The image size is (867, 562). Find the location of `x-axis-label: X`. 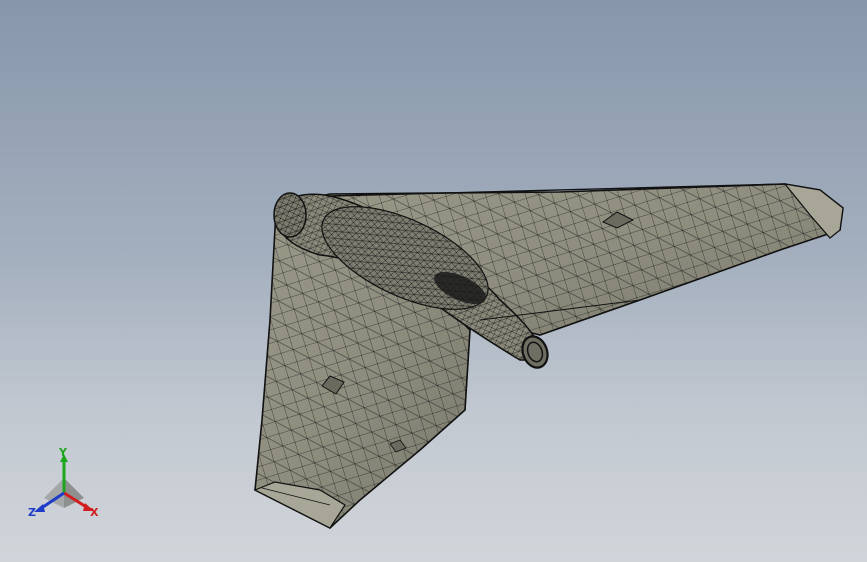

x-axis-label: X is located at coordinates (94, 512).